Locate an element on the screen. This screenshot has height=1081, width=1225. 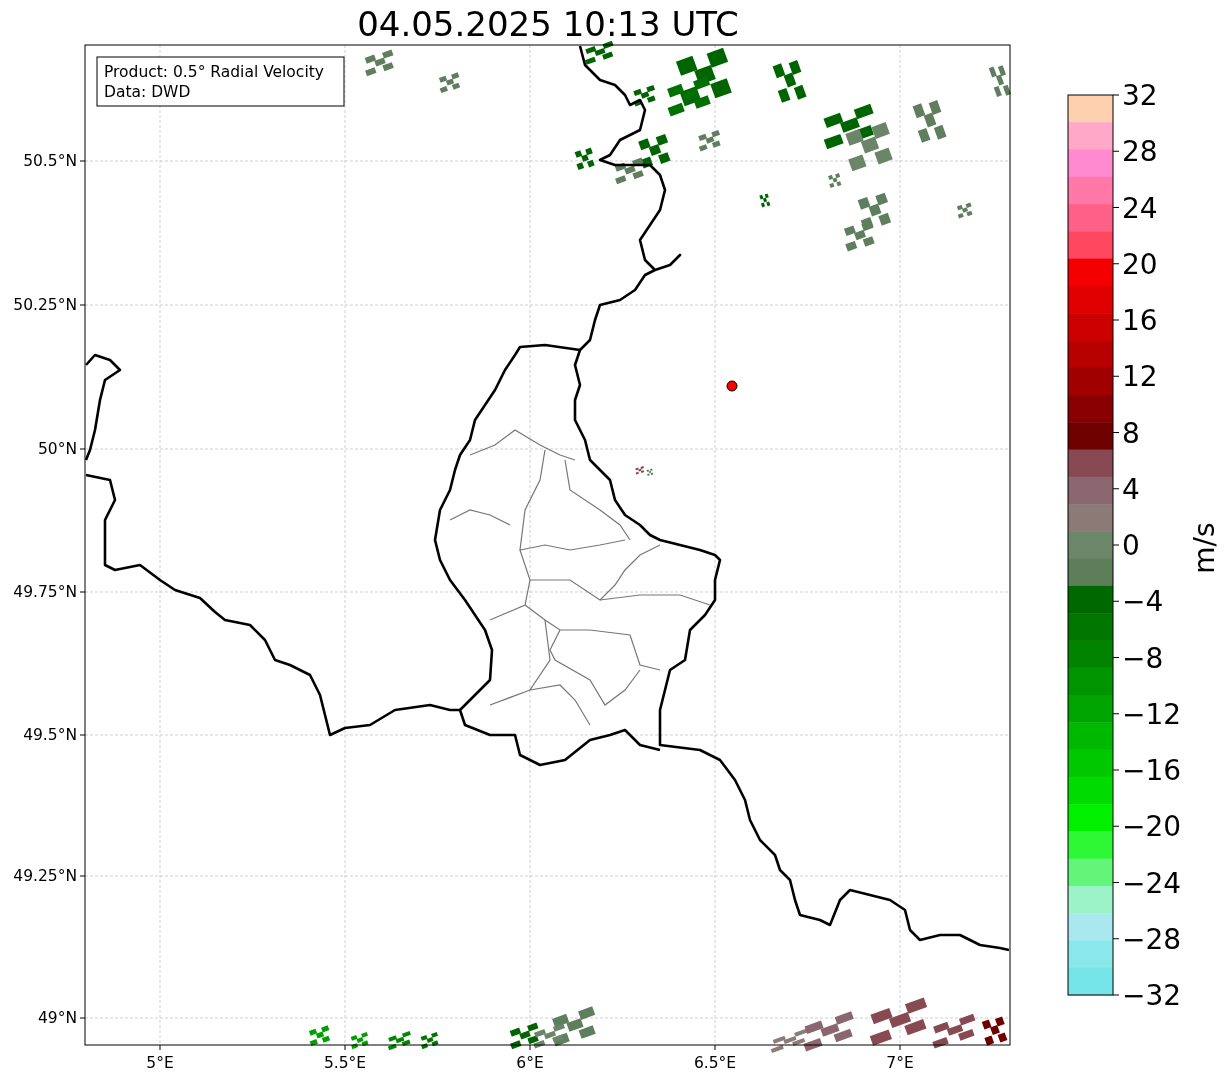
colorbar-tick-label: −32 is located at coordinates (1152, 995).